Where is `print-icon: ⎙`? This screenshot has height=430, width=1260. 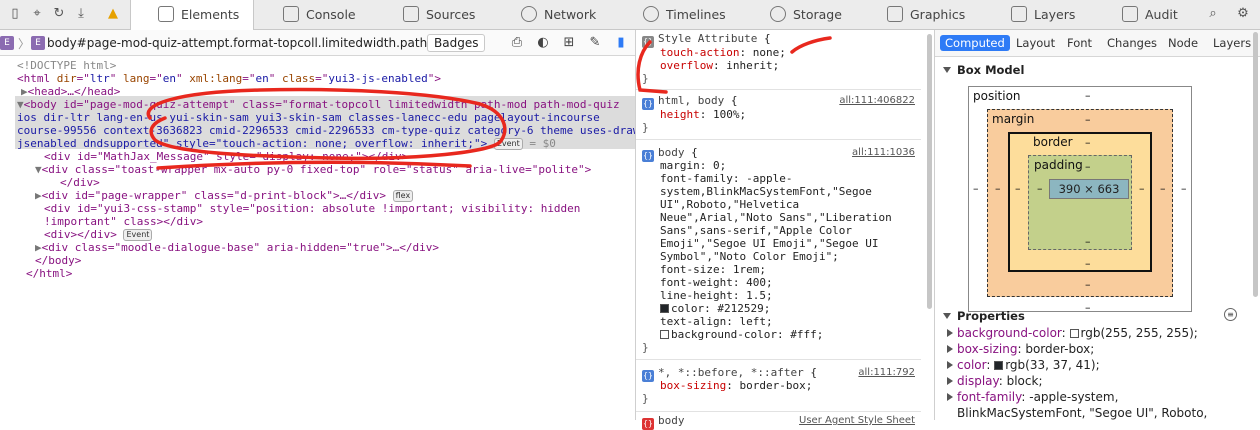
print-icon: ⎙ is located at coordinates (517, 43).